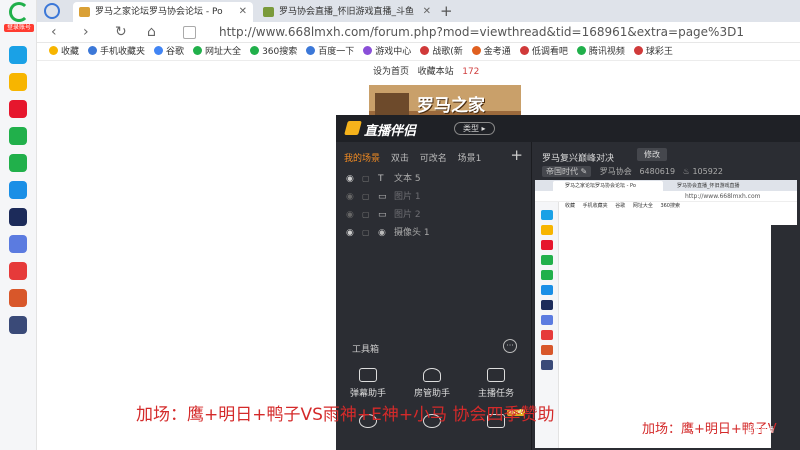 The image size is (800, 450). I want to click on bookmark-label: 游戏中心, so click(393, 52).